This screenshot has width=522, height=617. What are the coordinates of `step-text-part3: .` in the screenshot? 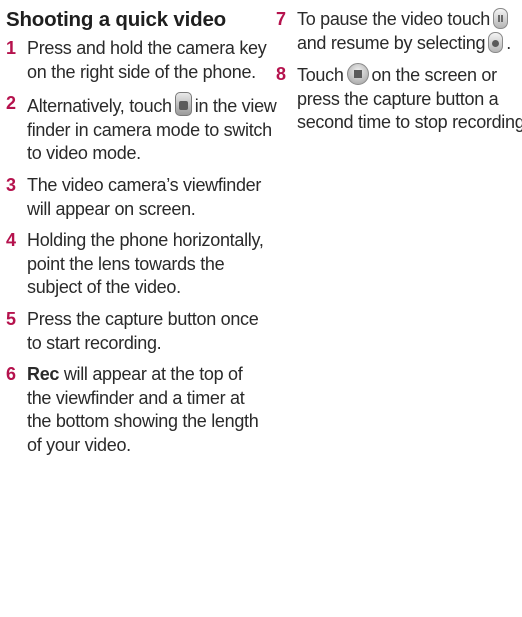 It's located at (508, 42).